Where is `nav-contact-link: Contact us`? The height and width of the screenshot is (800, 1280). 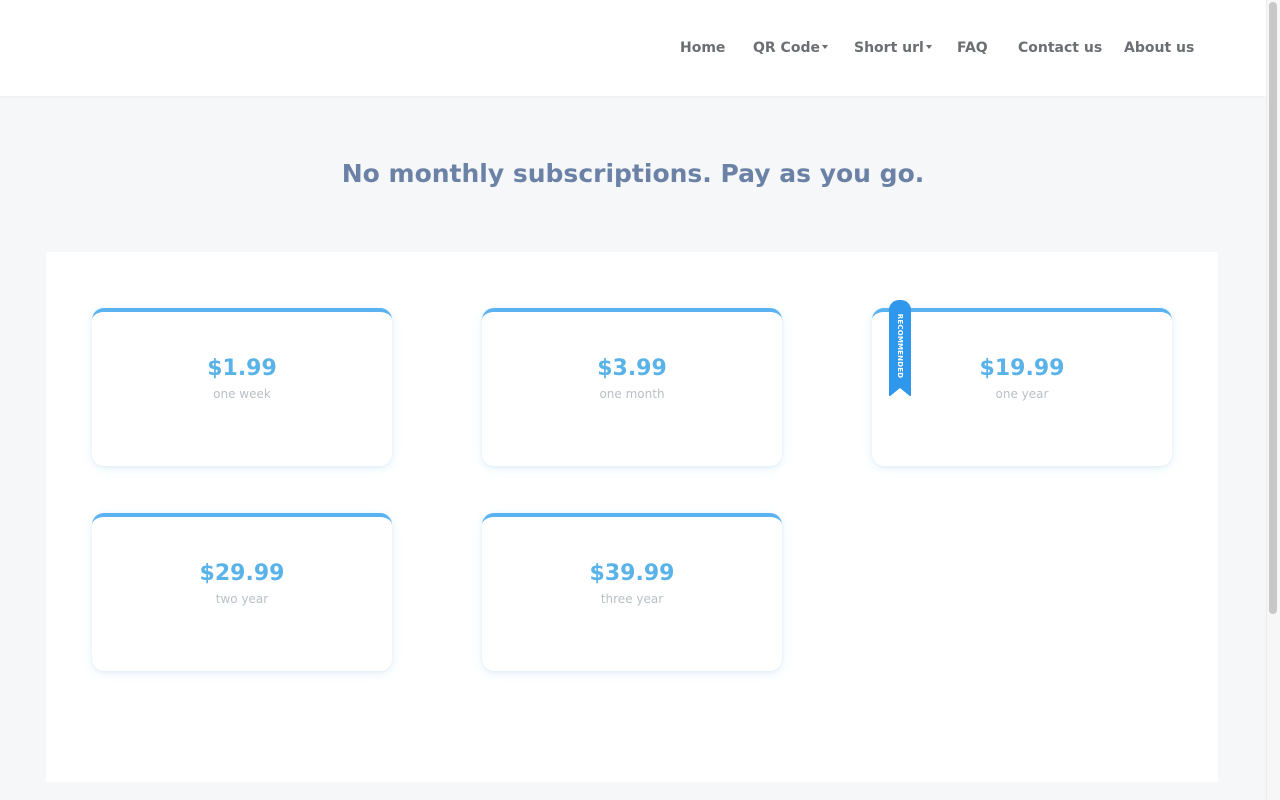
nav-contact-link: Contact us is located at coordinates (1060, 48).